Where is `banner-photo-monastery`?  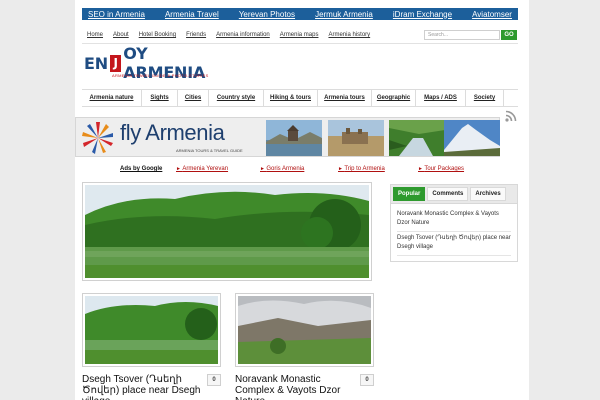 banner-photo-monastery is located at coordinates (294, 138).